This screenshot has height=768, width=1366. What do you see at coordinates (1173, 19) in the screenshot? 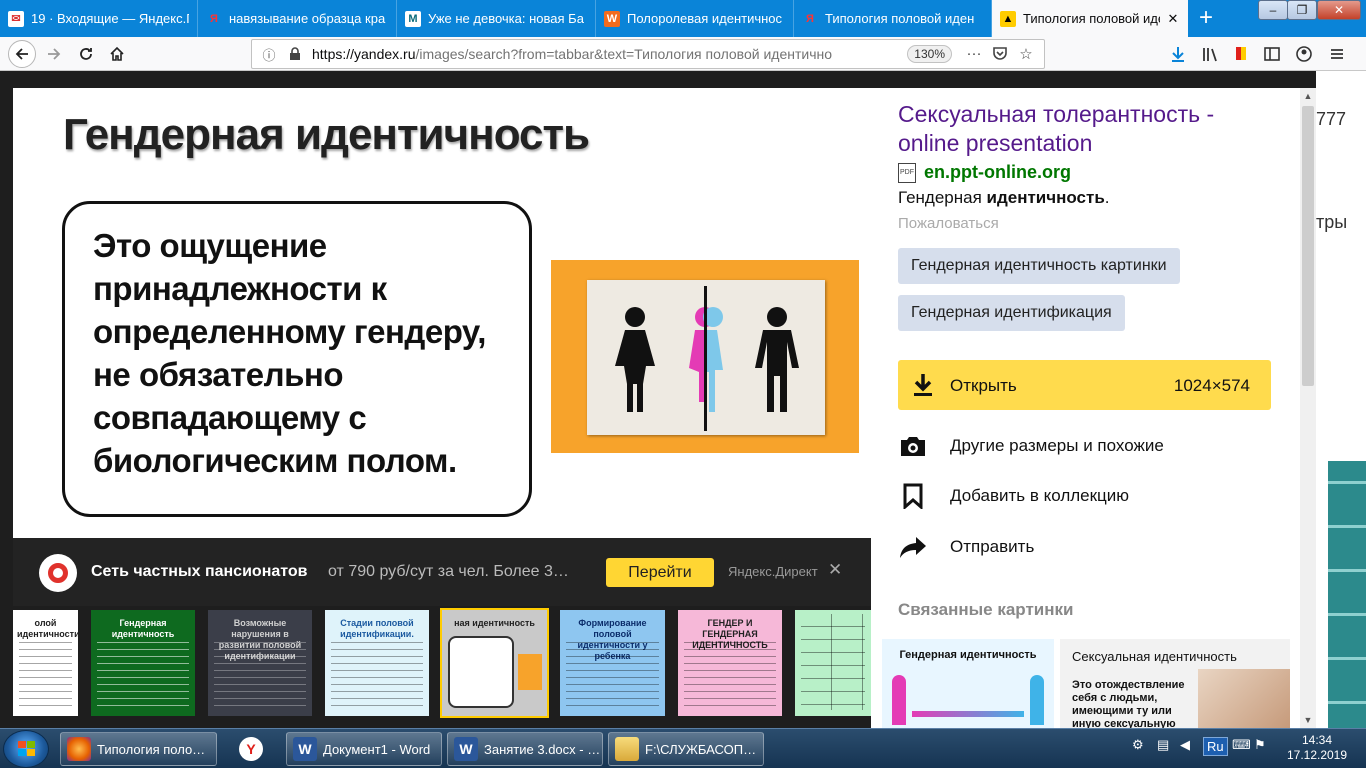
I see `close-tab-icon: ✕` at bounding box center [1173, 19].